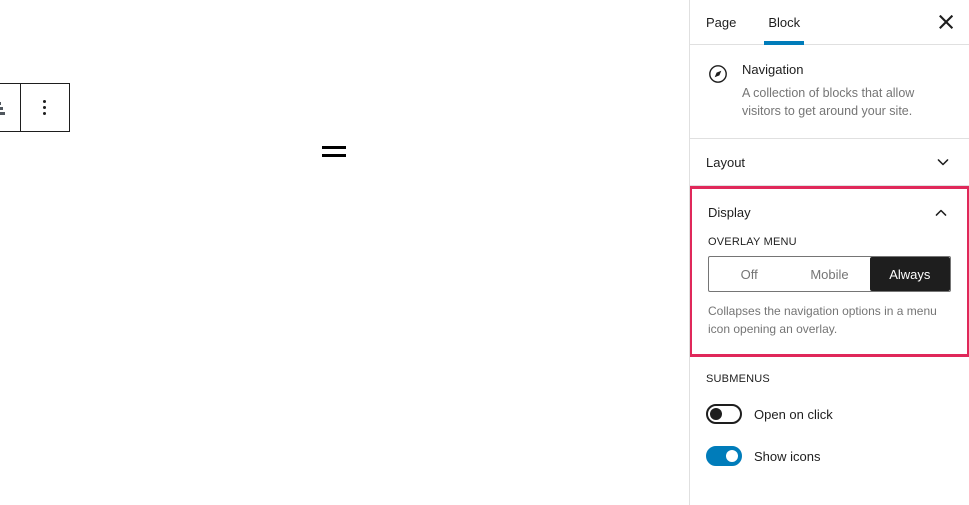  I want to click on overlay-option-mobile: Mobile, so click(829, 274).